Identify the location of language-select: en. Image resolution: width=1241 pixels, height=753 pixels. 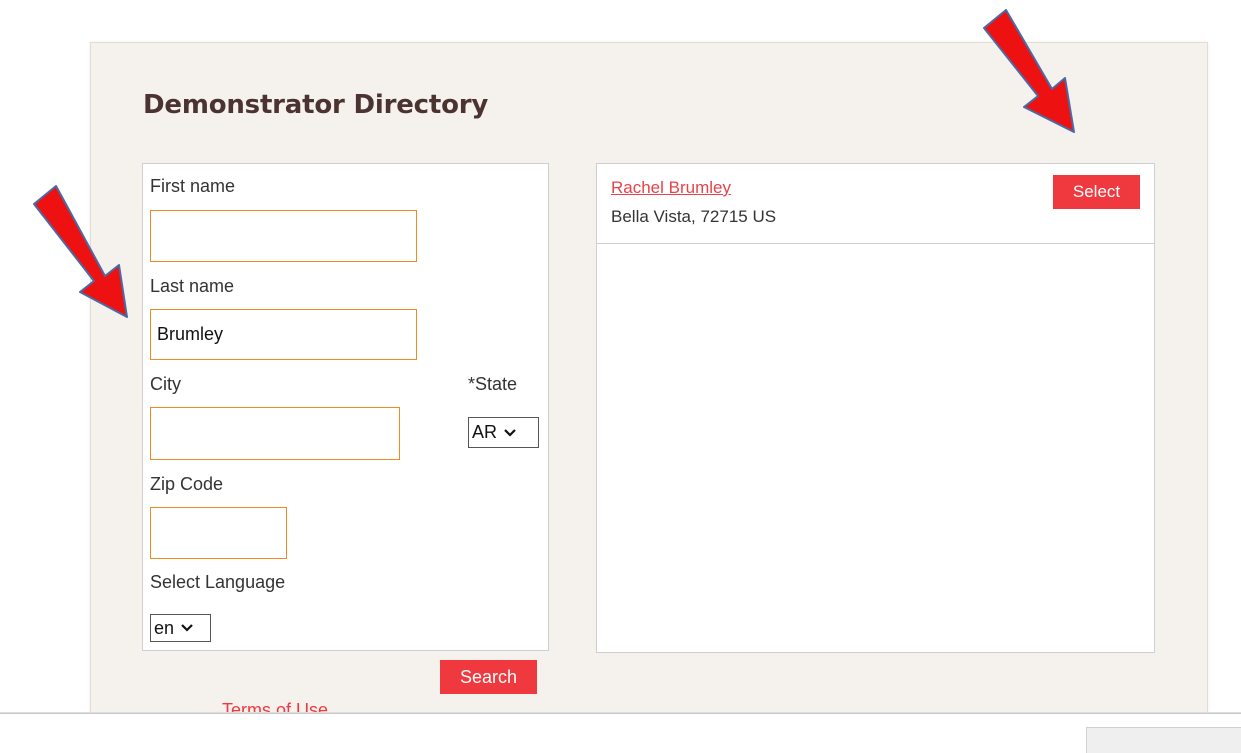
(180, 628).